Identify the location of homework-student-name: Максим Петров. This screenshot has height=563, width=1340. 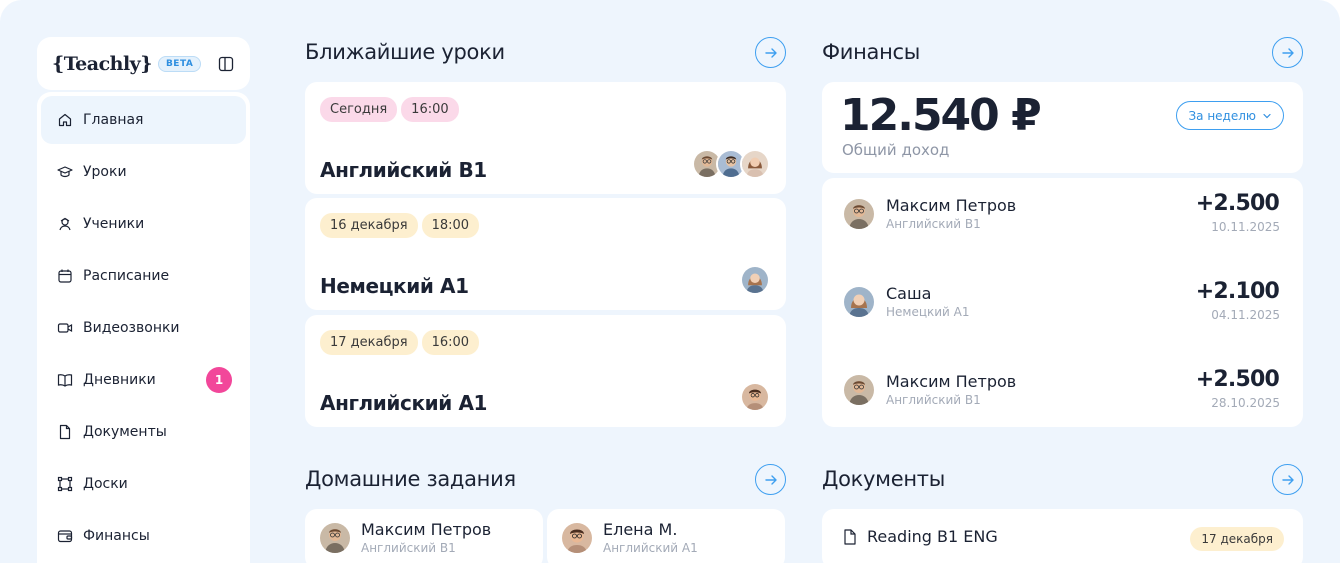
(426, 529).